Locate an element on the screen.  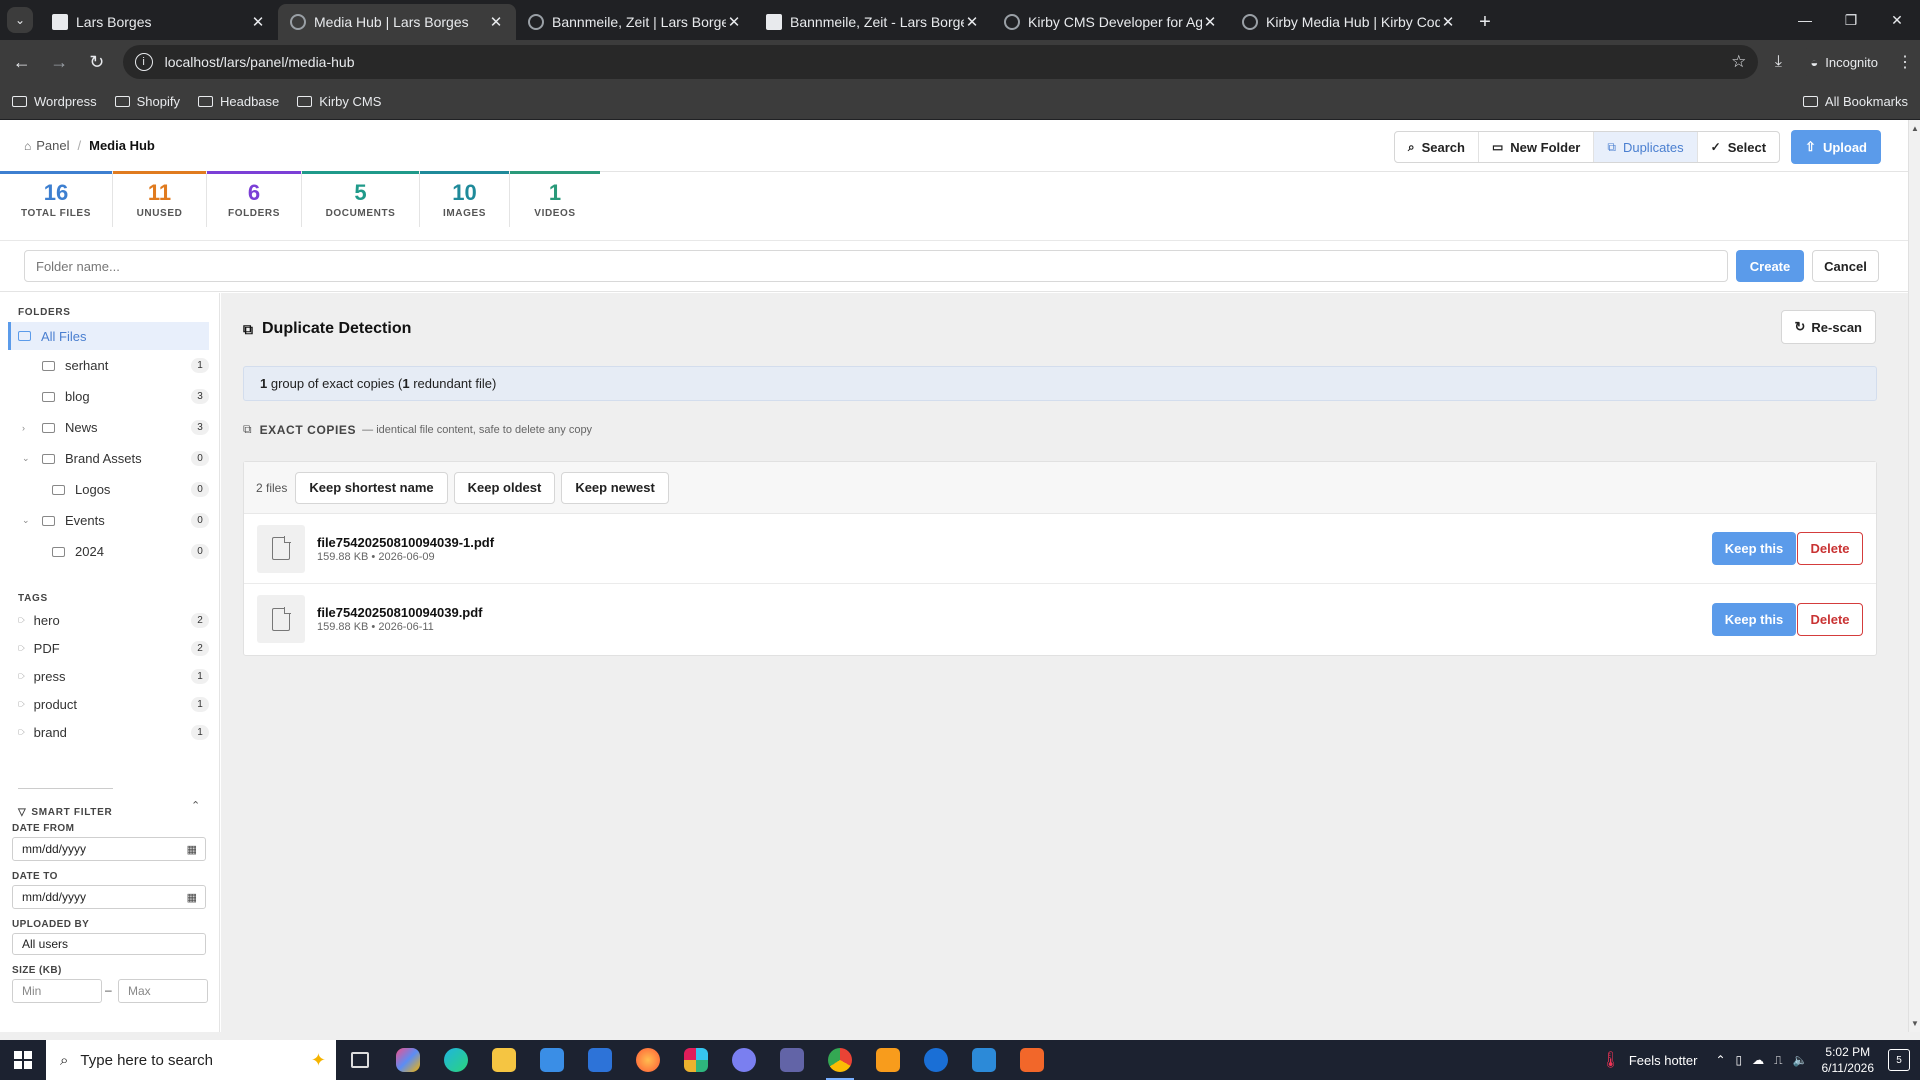
chrome-icon is located at coordinates (840, 1060).